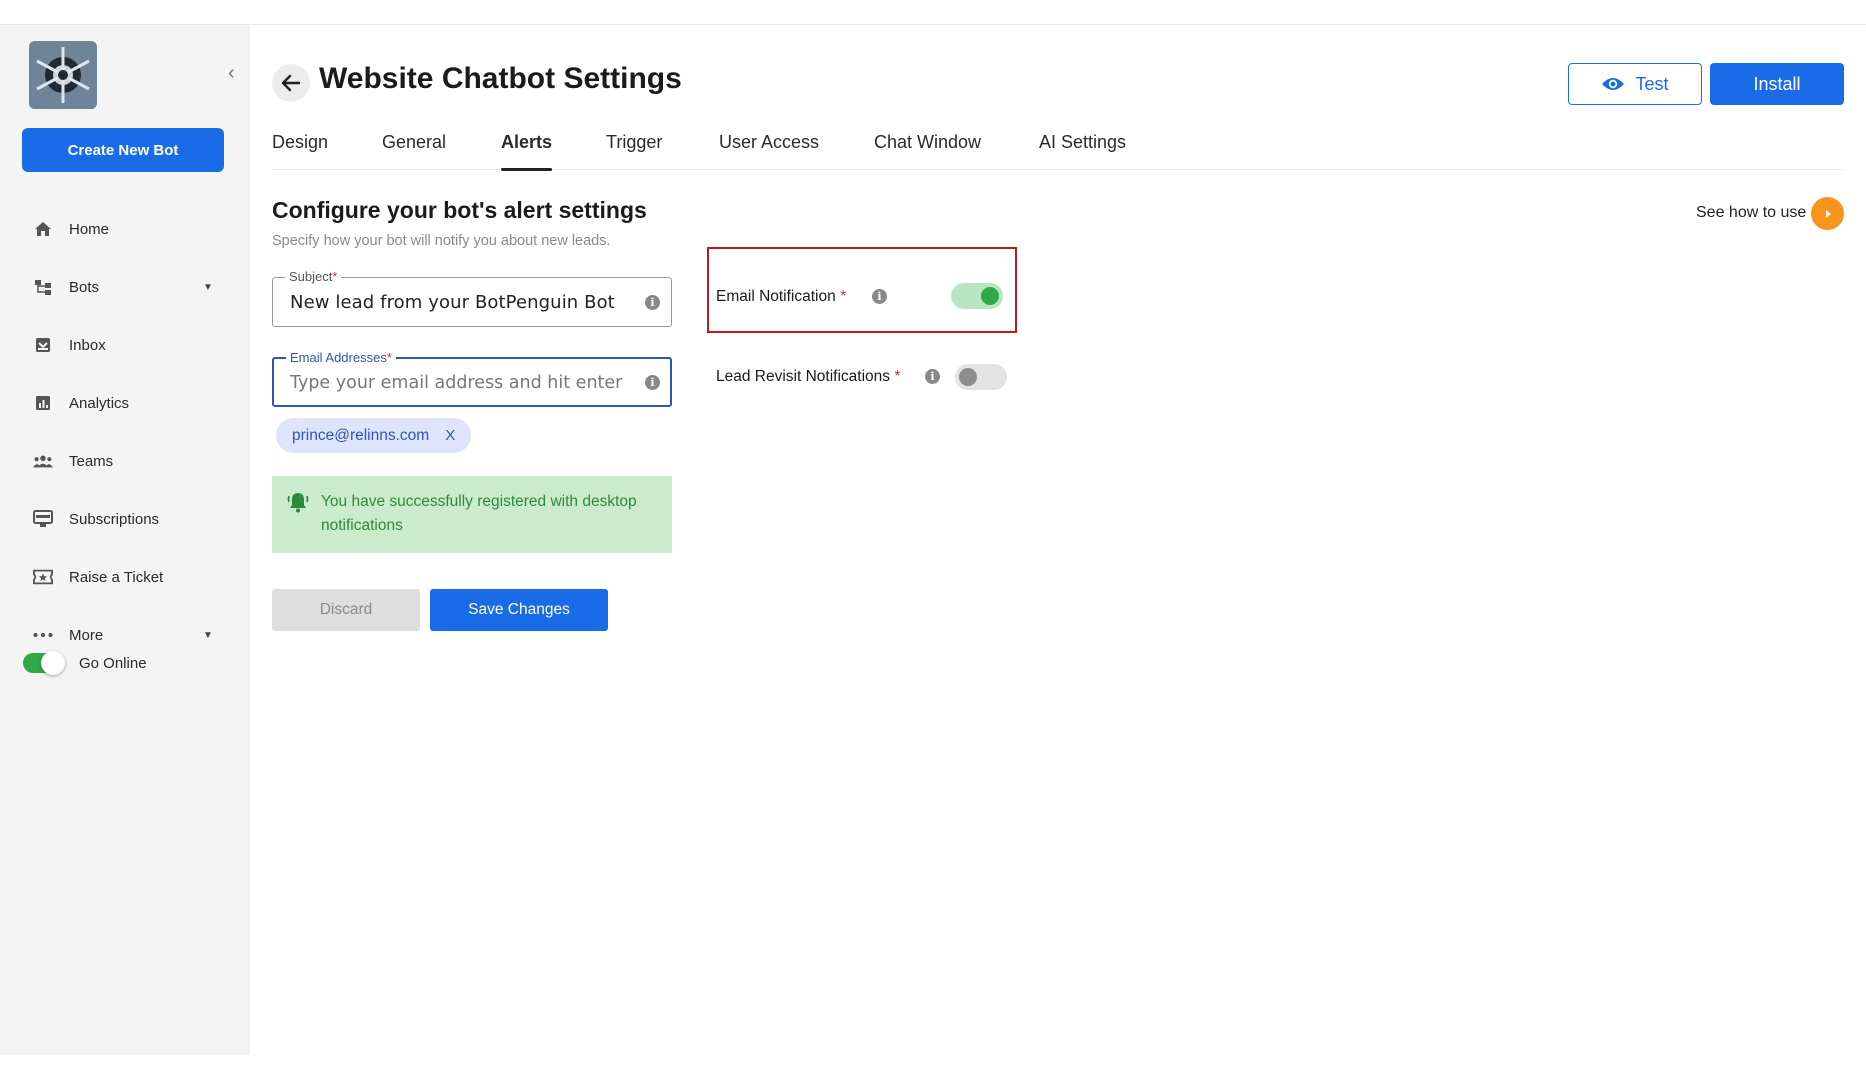  What do you see at coordinates (125, 229) in the screenshot?
I see `sidebar-item-home: Home` at bounding box center [125, 229].